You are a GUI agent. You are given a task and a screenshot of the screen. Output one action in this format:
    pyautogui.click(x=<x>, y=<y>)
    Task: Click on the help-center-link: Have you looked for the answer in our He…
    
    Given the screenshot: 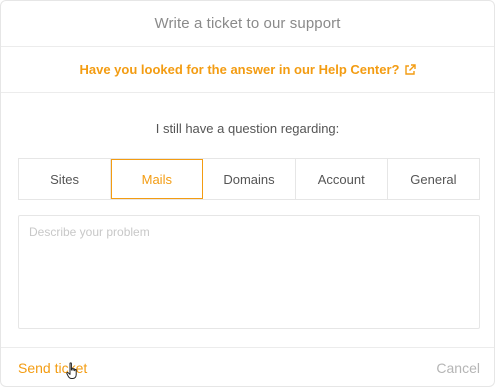 What is the action you would take?
    pyautogui.click(x=247, y=69)
    